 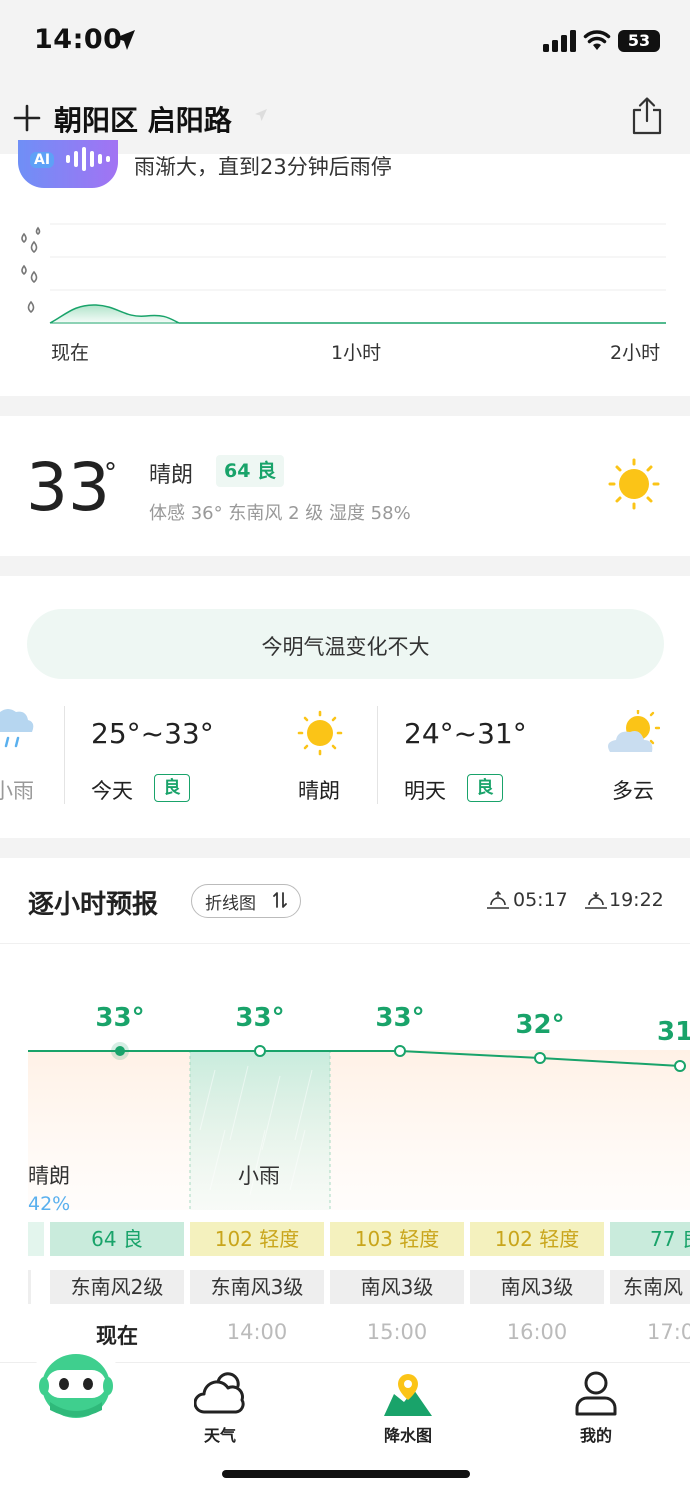 What do you see at coordinates (356, 353) in the screenshot?
I see `rain-axis-1h: 1小时` at bounding box center [356, 353].